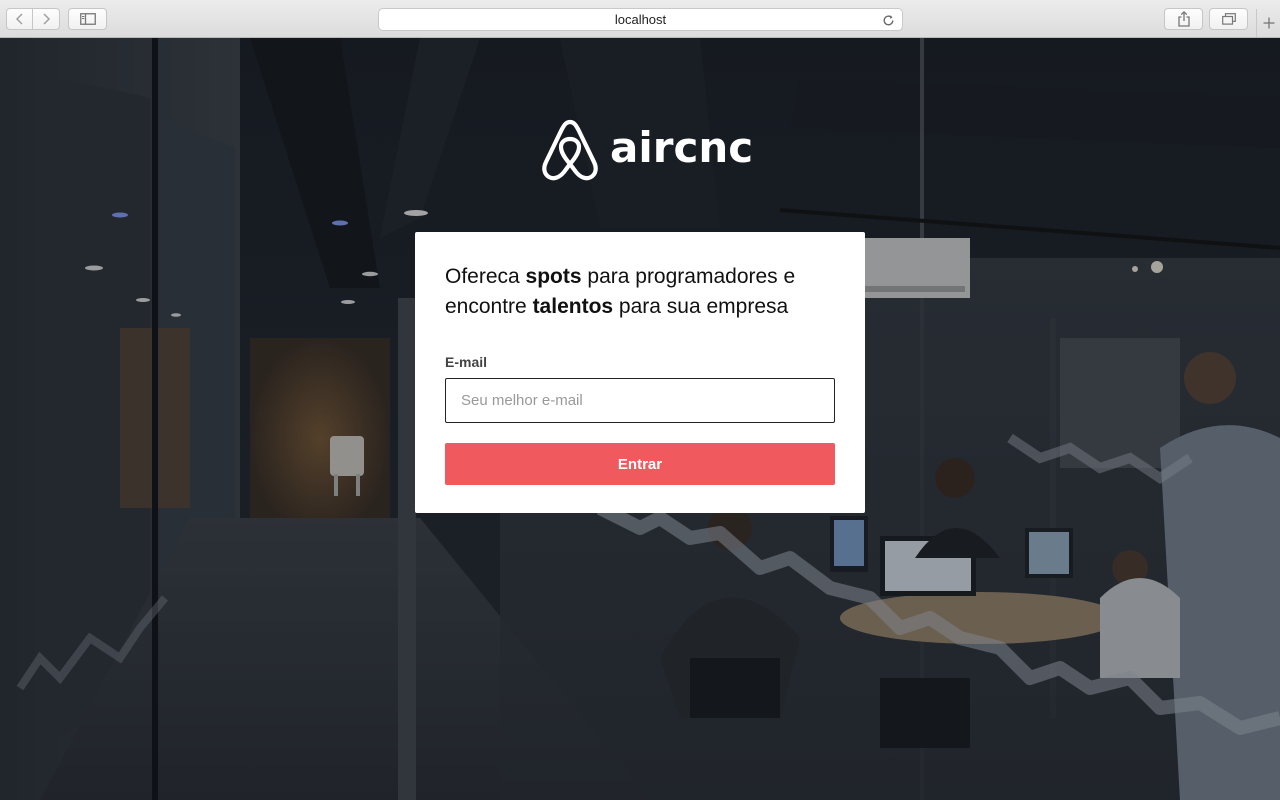 This screenshot has width=1280, height=800. I want to click on browser-toolbar: localhost, so click(640, 19).